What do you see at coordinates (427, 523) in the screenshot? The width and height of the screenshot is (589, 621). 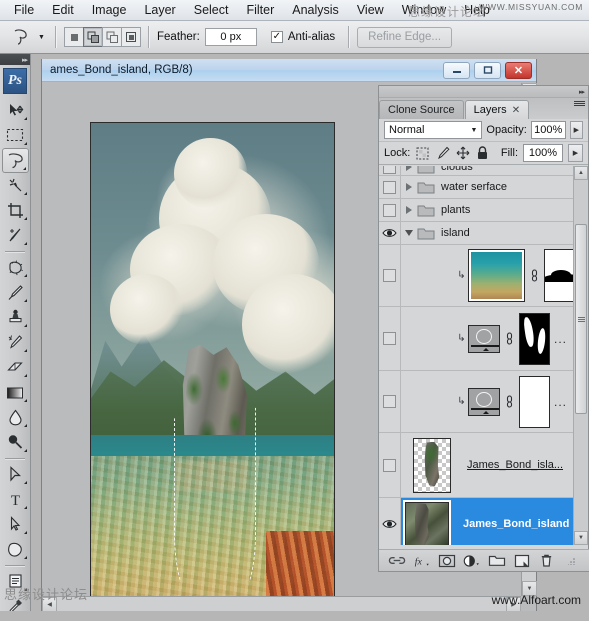 I see `layer-thumbnail-james-bond-island` at bounding box center [427, 523].